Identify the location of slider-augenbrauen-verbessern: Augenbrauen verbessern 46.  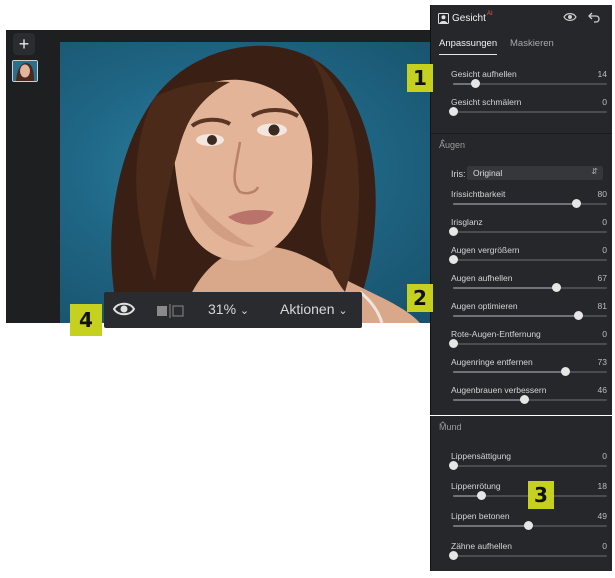
(531, 397).